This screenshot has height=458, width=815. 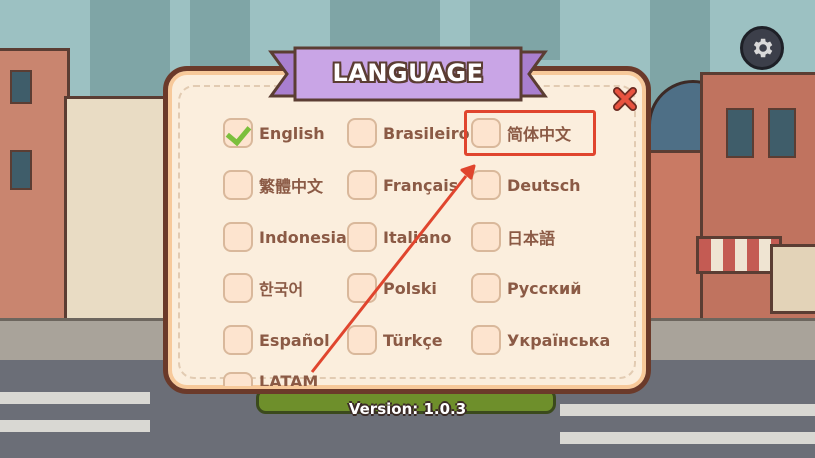 What do you see at coordinates (407, 409) in the screenshot?
I see `version-label: Version: 1.0.3` at bounding box center [407, 409].